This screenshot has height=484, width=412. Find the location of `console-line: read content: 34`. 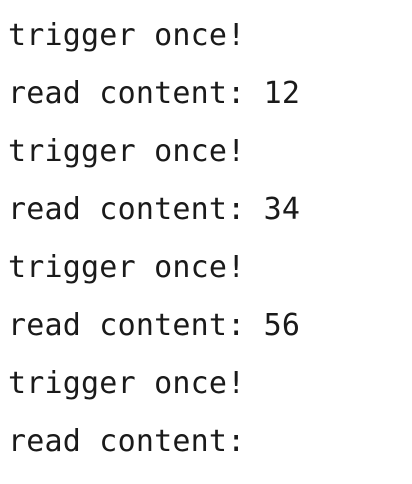

console-line: read content: 34 is located at coordinates (154, 209).